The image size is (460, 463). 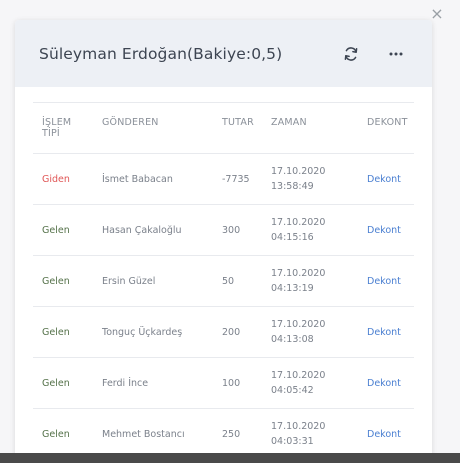 What do you see at coordinates (237, 434) in the screenshot?
I see `row-amount: 250` at bounding box center [237, 434].